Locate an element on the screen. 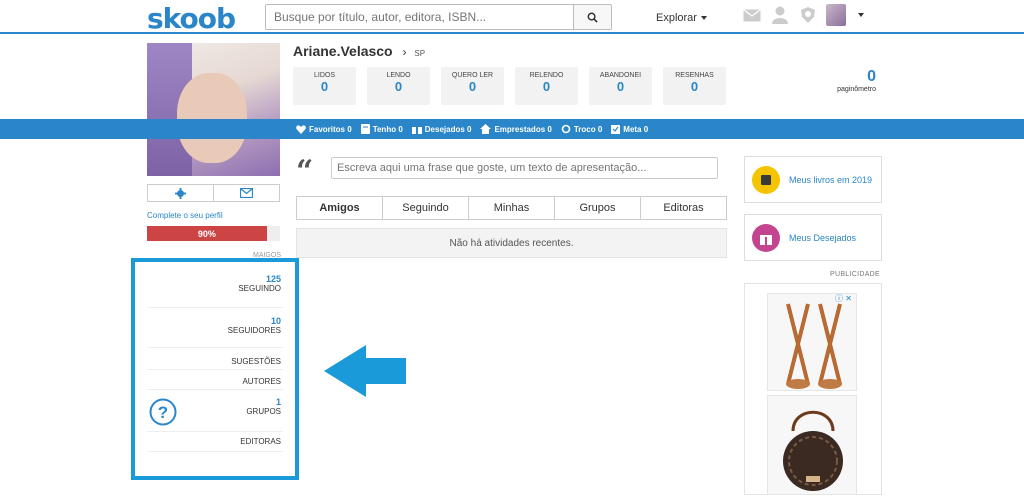 The image size is (1024, 501). activity-tabs: Amigos Seguindo Minhas Grupos Editoras is located at coordinates (511, 208).